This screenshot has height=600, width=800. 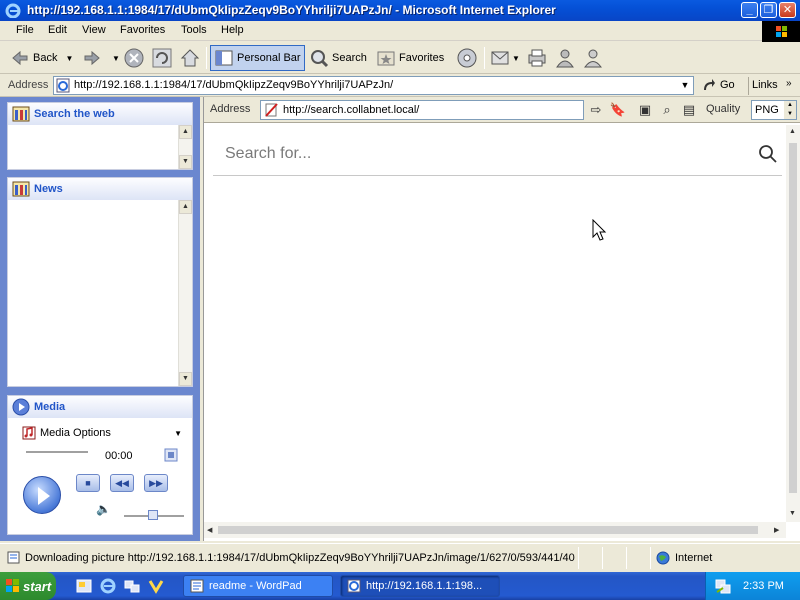 What do you see at coordinates (116, 58) in the screenshot?
I see `forward-dropdown-icon: ▼` at bounding box center [116, 58].